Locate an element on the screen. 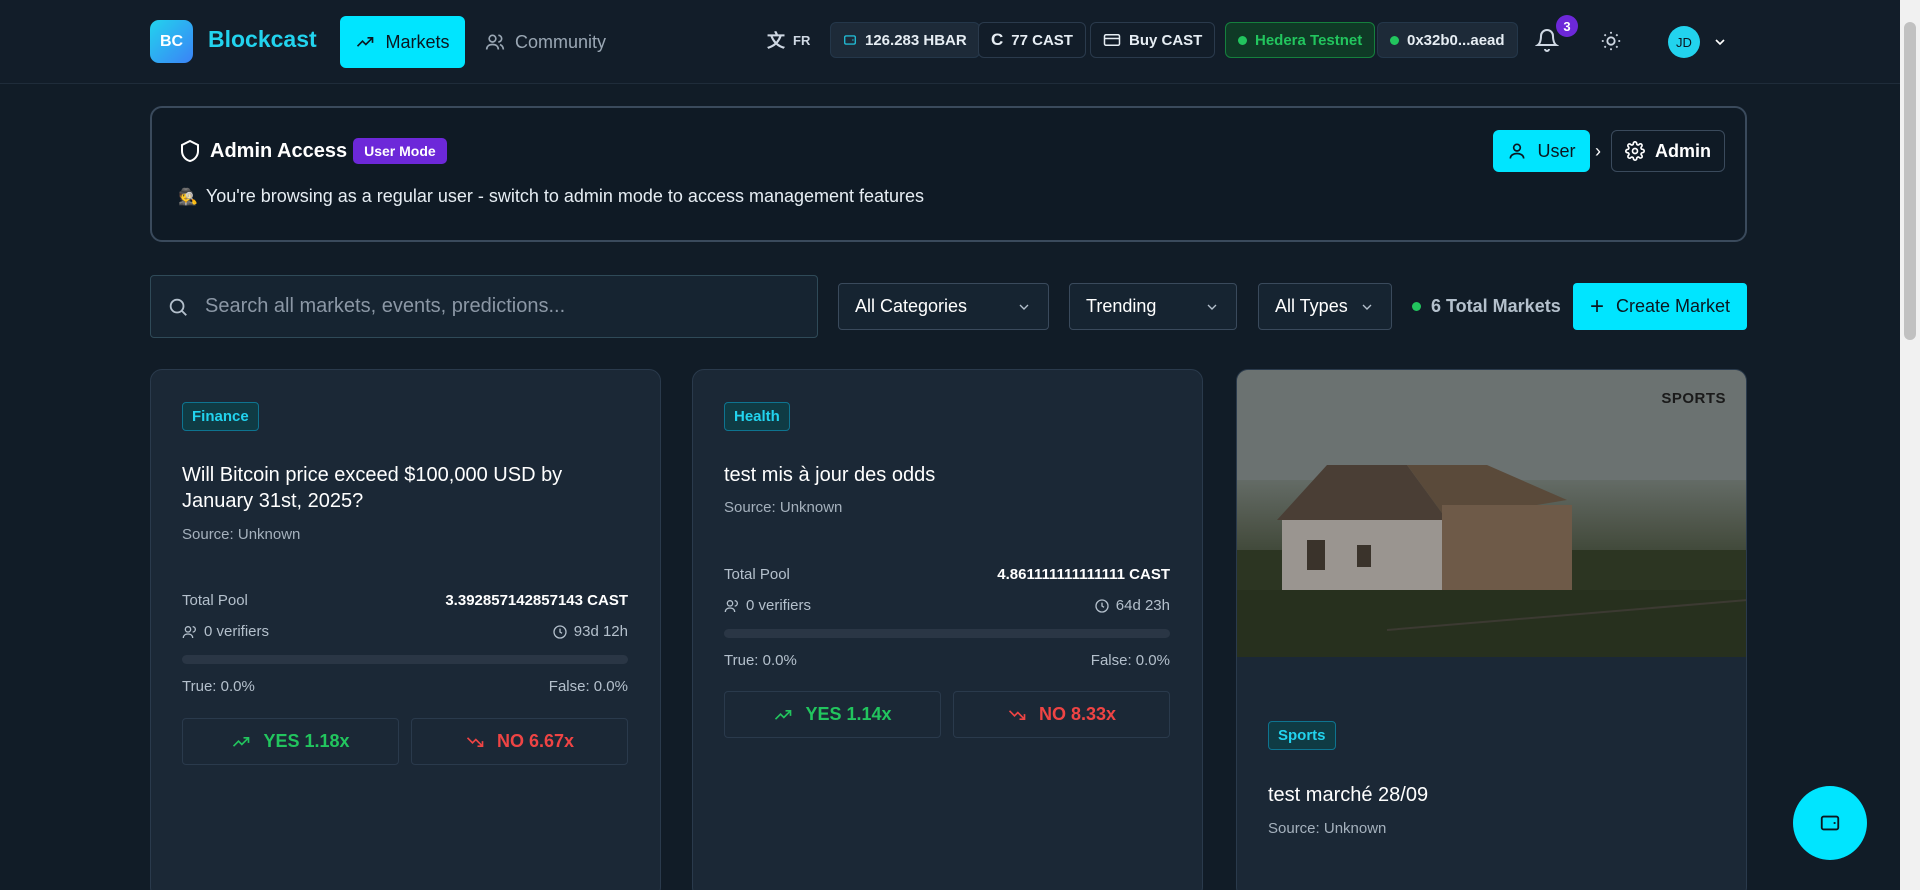  detective-icon: 🕵 is located at coordinates (188, 197).